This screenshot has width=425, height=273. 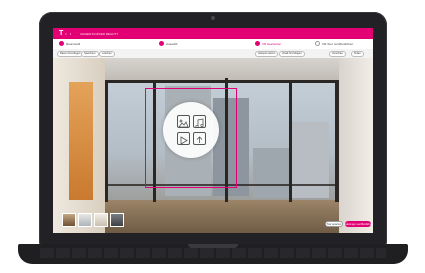 I want to click on wooden-door, so click(x=81, y=141).